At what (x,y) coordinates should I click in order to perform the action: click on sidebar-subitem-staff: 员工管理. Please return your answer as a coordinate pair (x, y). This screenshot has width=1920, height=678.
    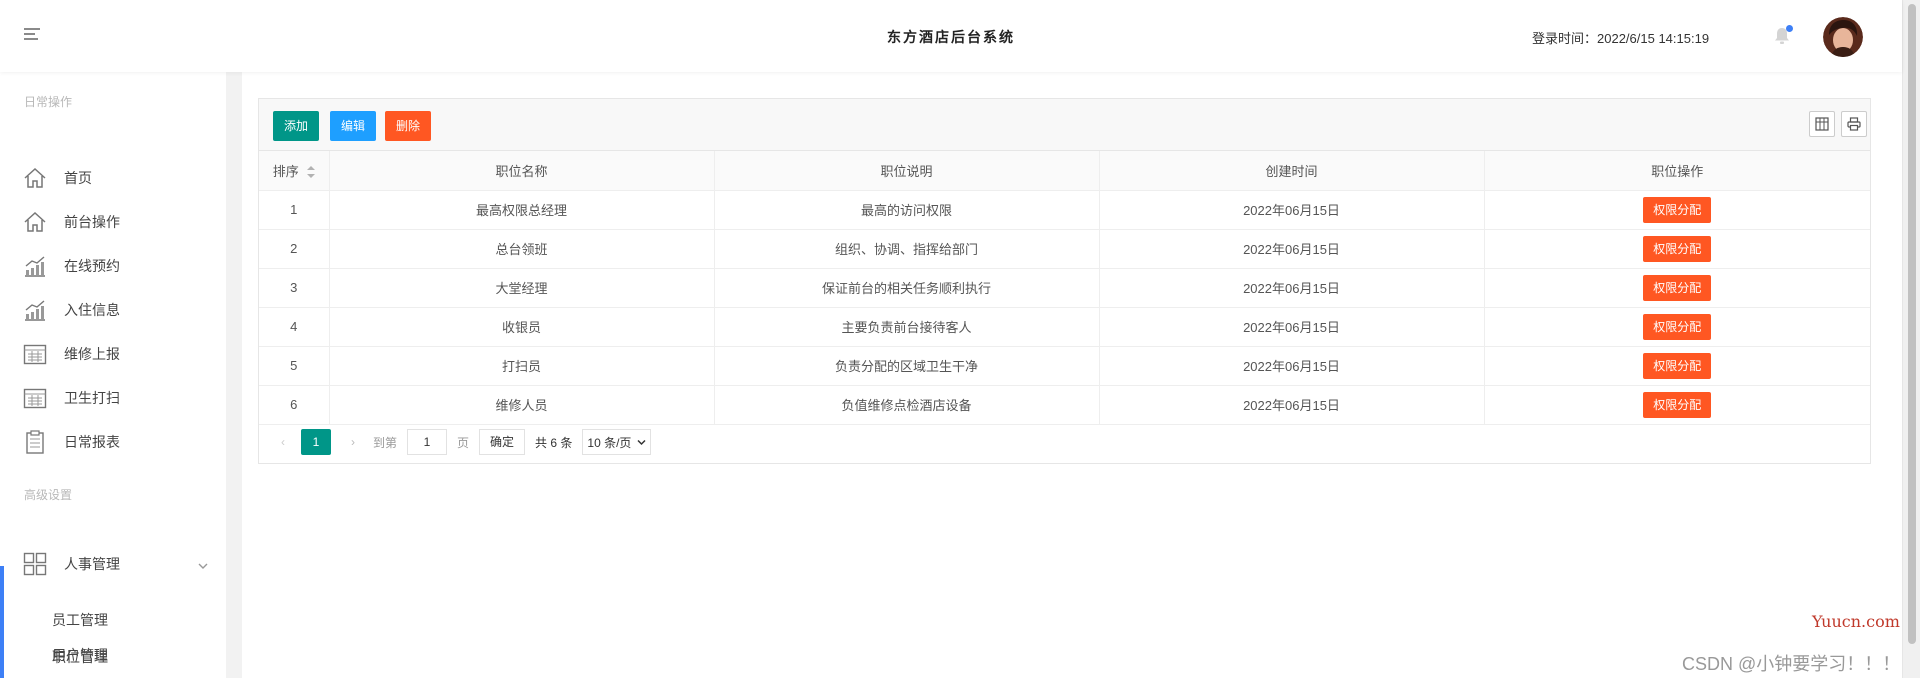
    Looking at the image, I should click on (113, 620).